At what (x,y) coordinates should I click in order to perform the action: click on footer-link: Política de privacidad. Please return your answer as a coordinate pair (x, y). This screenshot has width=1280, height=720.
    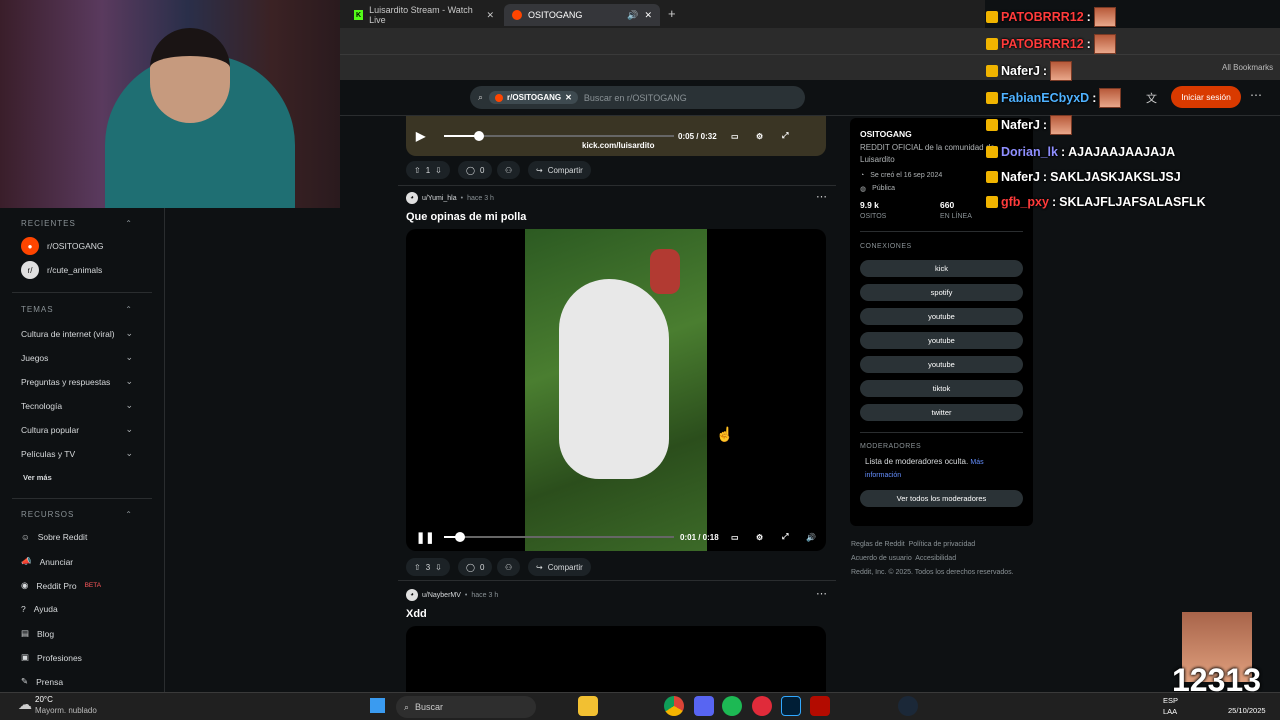
    Looking at the image, I should click on (942, 544).